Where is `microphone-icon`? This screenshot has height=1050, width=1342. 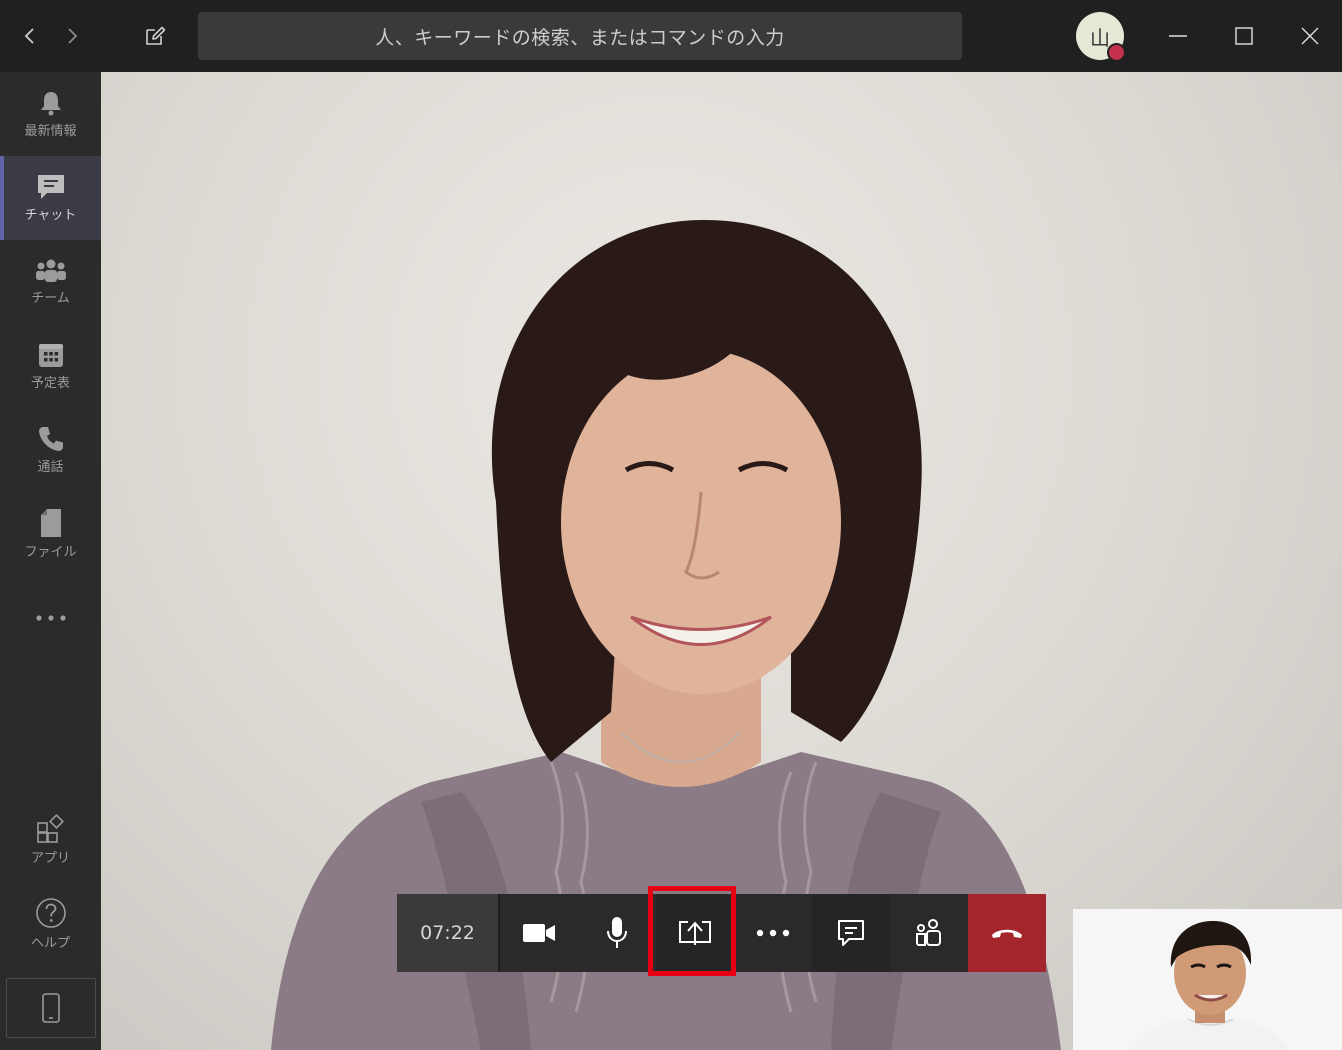
microphone-icon is located at coordinates (617, 932).